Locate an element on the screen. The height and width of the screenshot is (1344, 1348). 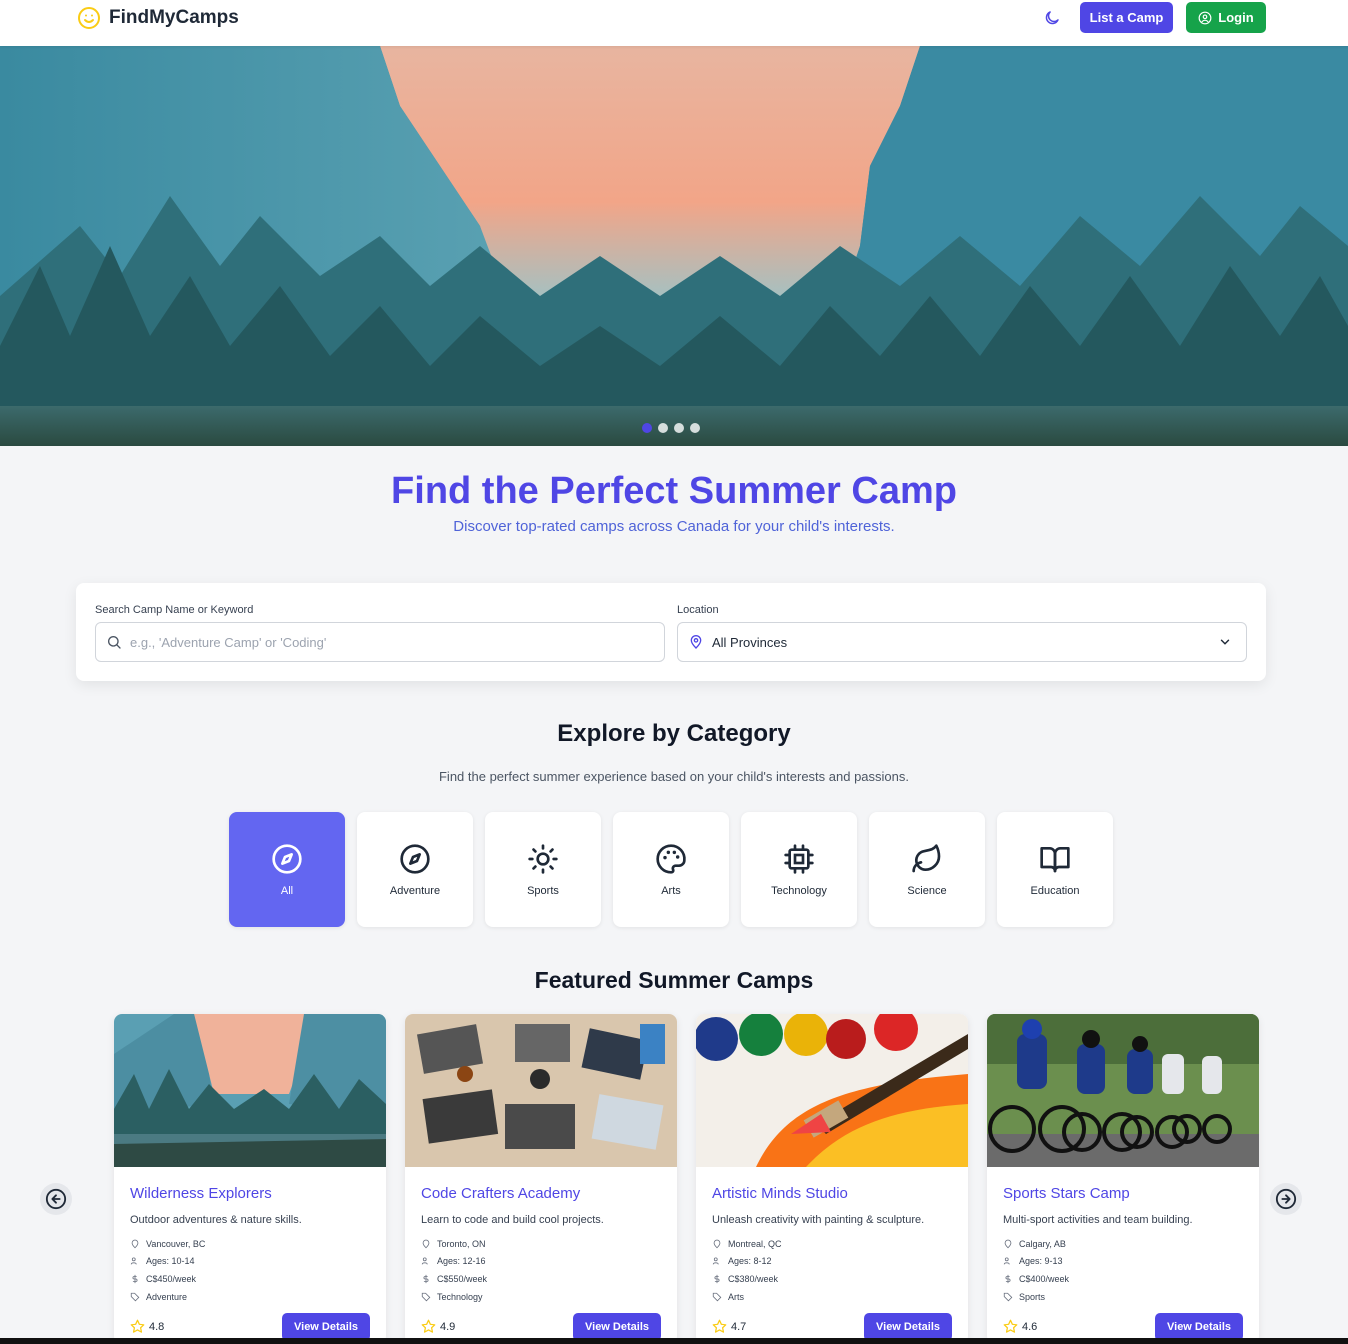
featured-section-title: Featured Summer Camps is located at coordinates (674, 980).